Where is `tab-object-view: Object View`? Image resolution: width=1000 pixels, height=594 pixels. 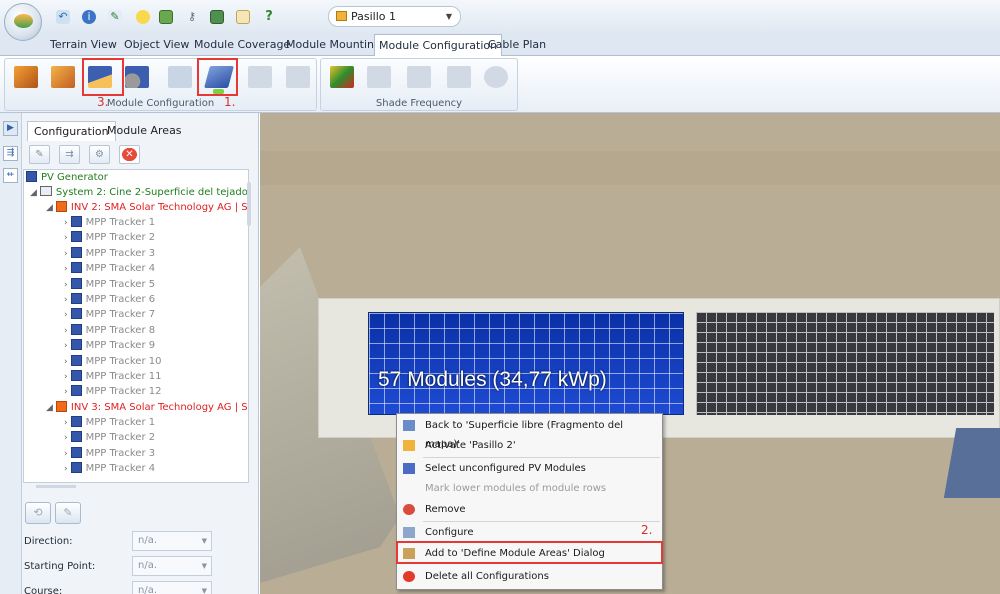
tab-object-view: Object View is located at coordinates (156, 45).